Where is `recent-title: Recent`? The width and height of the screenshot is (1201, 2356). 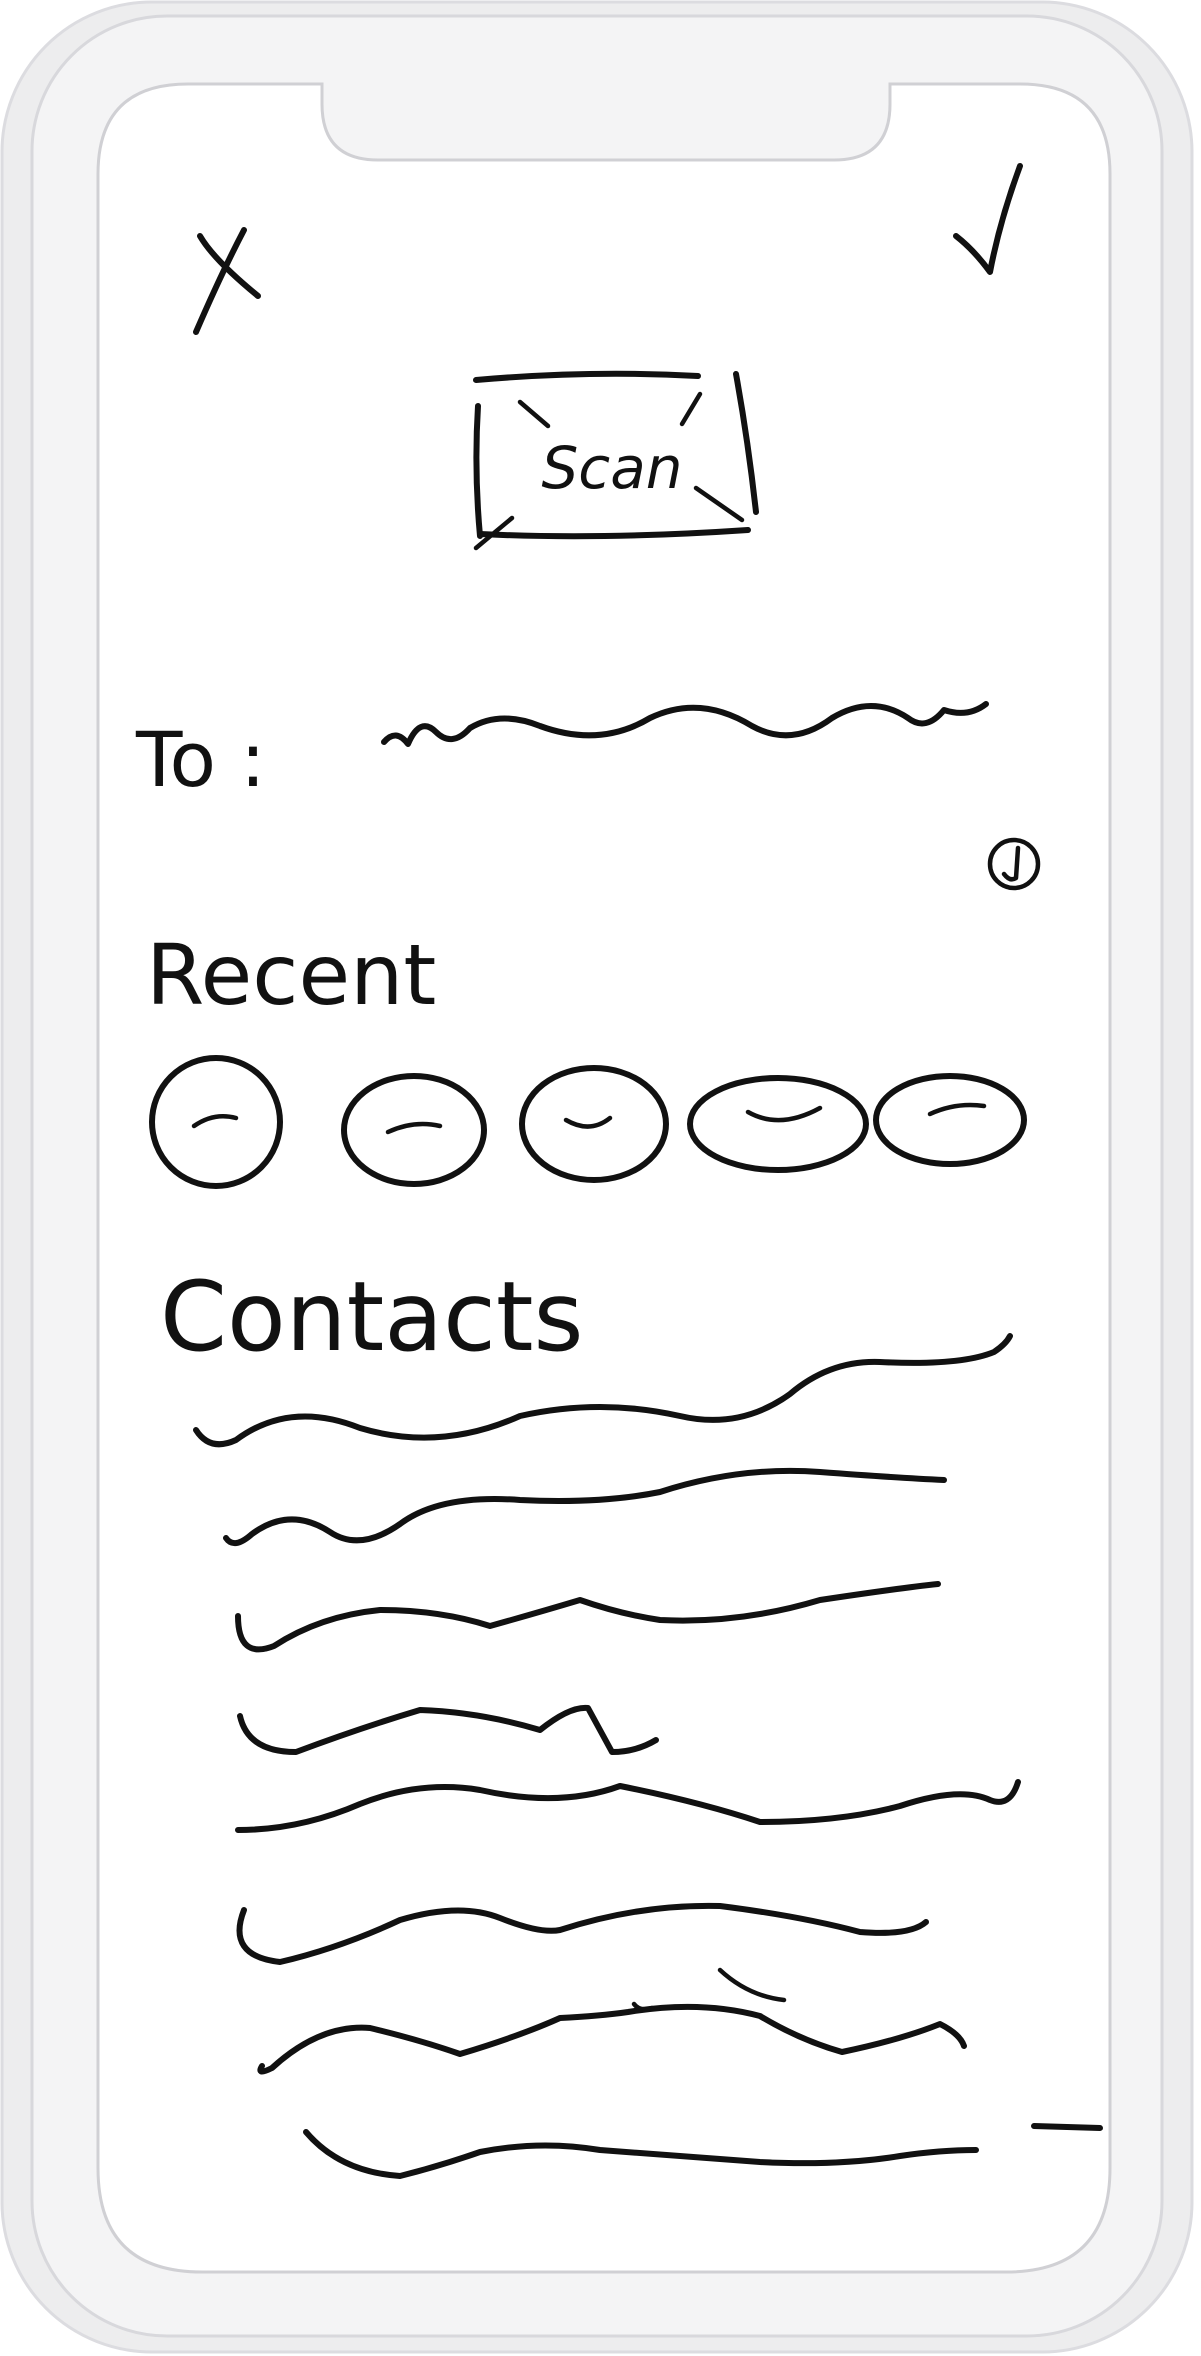 recent-title: Recent is located at coordinates (291, 975).